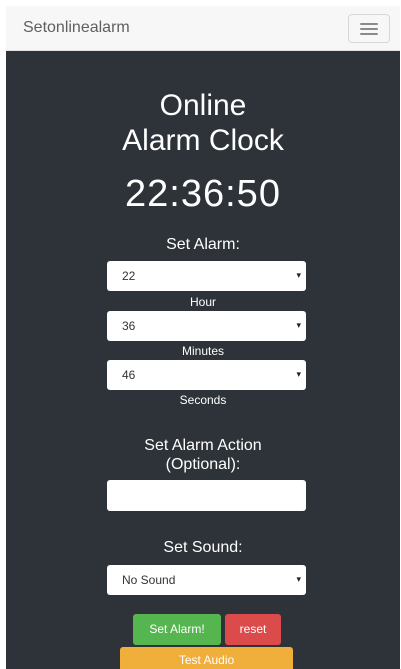  What do you see at coordinates (203, 244) in the screenshot?
I see `set-alarm-label: Set Alarm:` at bounding box center [203, 244].